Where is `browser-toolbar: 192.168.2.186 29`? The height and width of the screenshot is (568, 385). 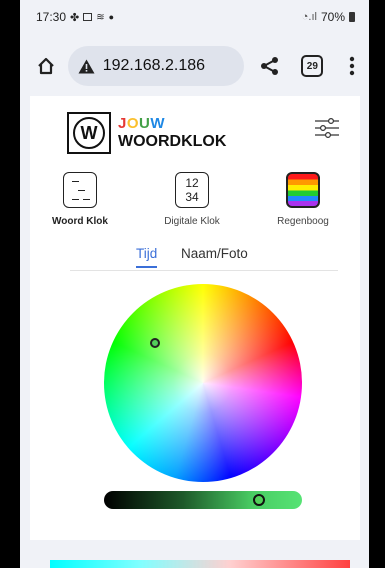
browser-toolbar: 192.168.2.186 29 is located at coordinates (194, 66).